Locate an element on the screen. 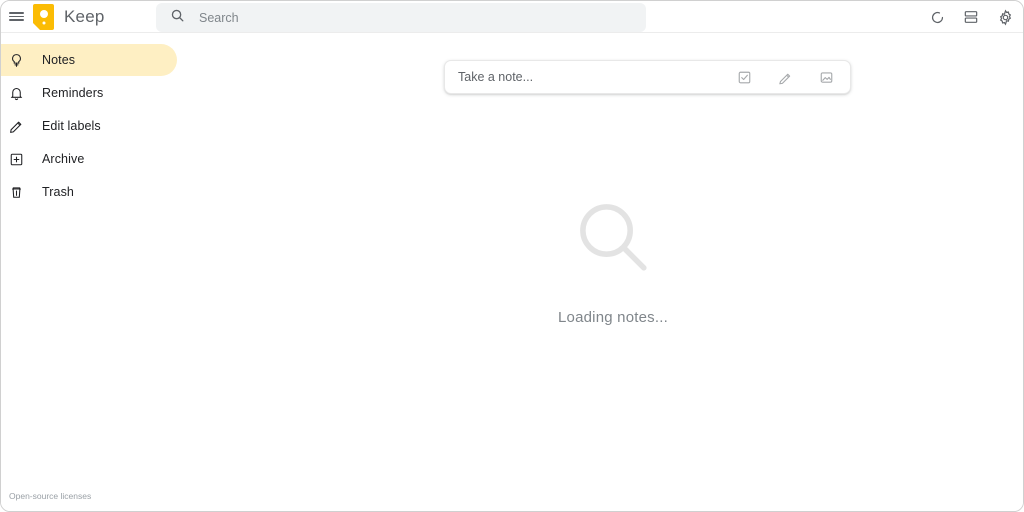 Image resolution: width=1024 pixels, height=512 pixels. archive-icon is located at coordinates (16, 159).